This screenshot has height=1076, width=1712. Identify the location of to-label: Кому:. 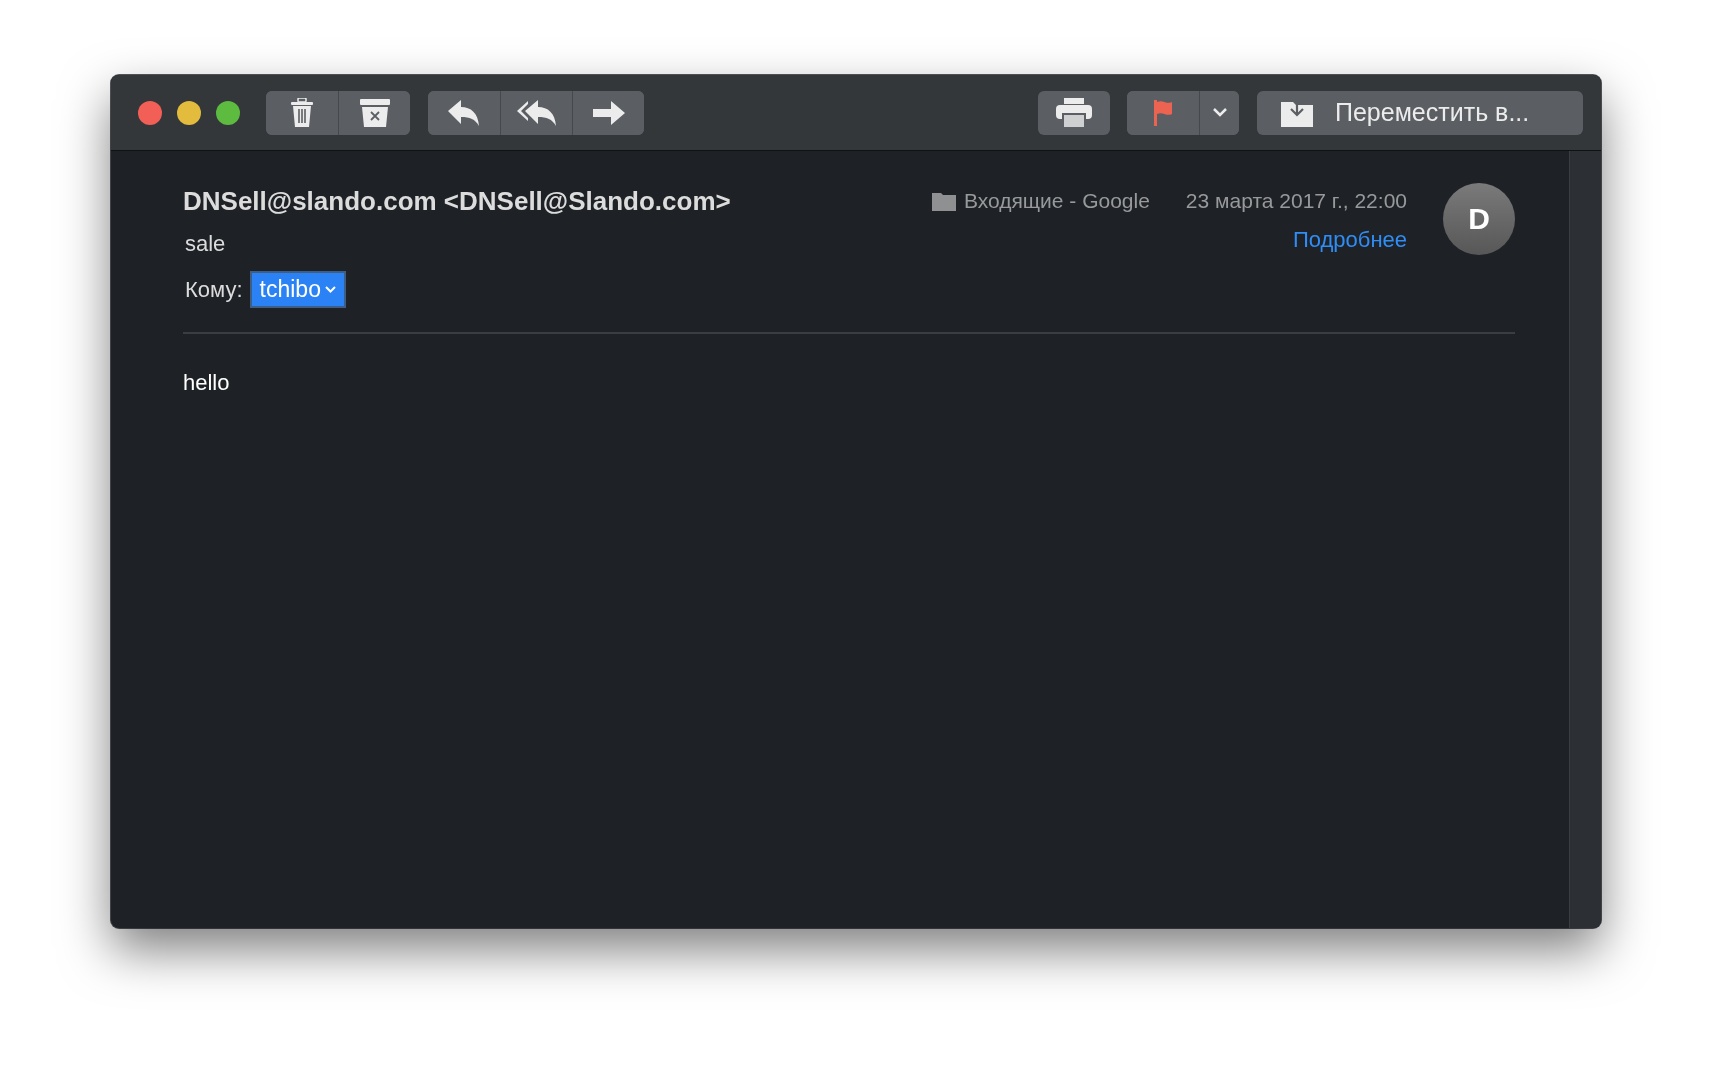
(214, 289).